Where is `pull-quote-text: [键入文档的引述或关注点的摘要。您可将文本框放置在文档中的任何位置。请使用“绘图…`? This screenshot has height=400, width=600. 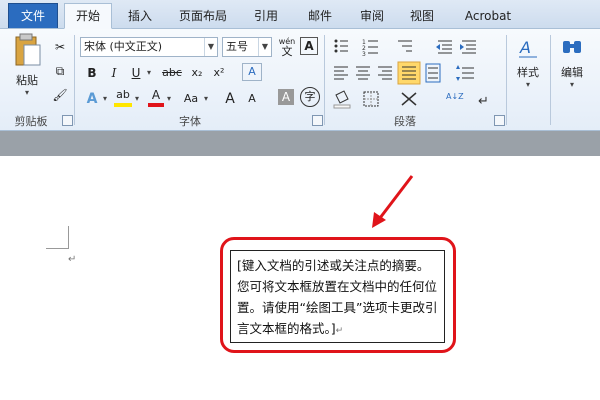
pull-quote-text: [键入文档的引述或关注点的摘要。您可将文本框放置在文档中的任何位置。请使用“绘图… is located at coordinates (337, 297).